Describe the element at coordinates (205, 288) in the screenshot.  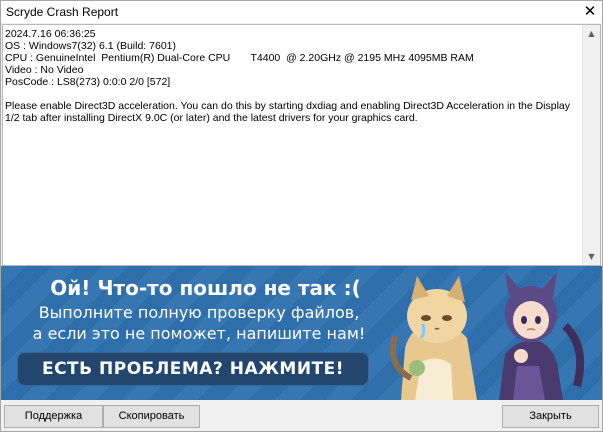
I see `banner-headline: Ой! Что-то пошло не так :(` at that location.